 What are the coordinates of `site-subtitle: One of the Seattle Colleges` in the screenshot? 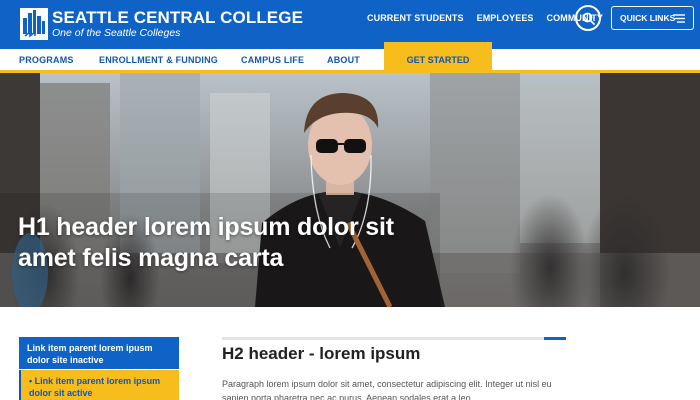 It's located at (116, 33).